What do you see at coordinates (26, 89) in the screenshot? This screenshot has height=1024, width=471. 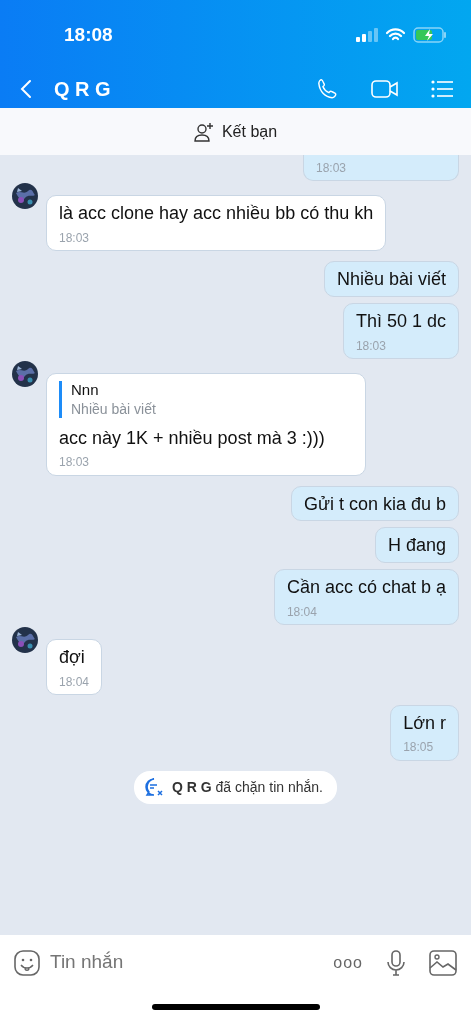 I see `back-icon` at bounding box center [26, 89].